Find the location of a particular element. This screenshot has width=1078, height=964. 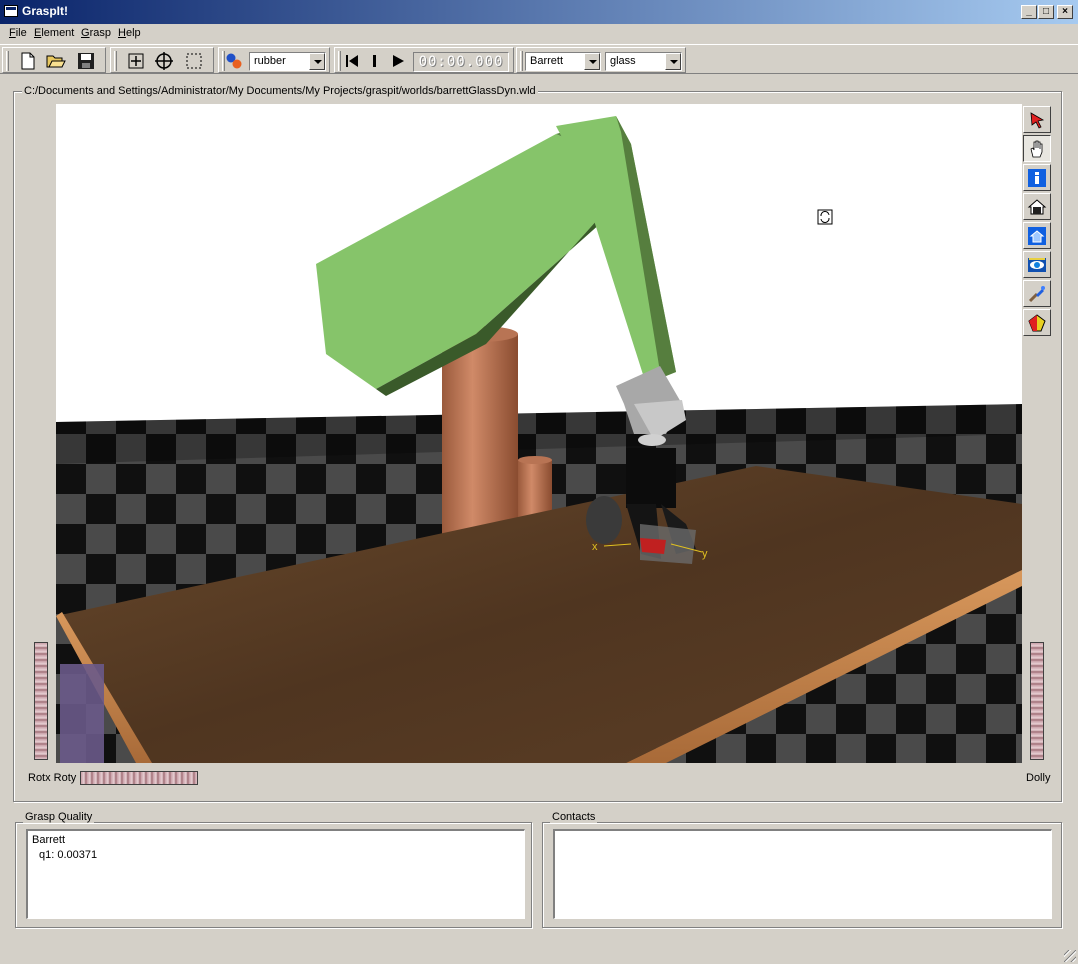

material-icon is located at coordinates (234, 61).